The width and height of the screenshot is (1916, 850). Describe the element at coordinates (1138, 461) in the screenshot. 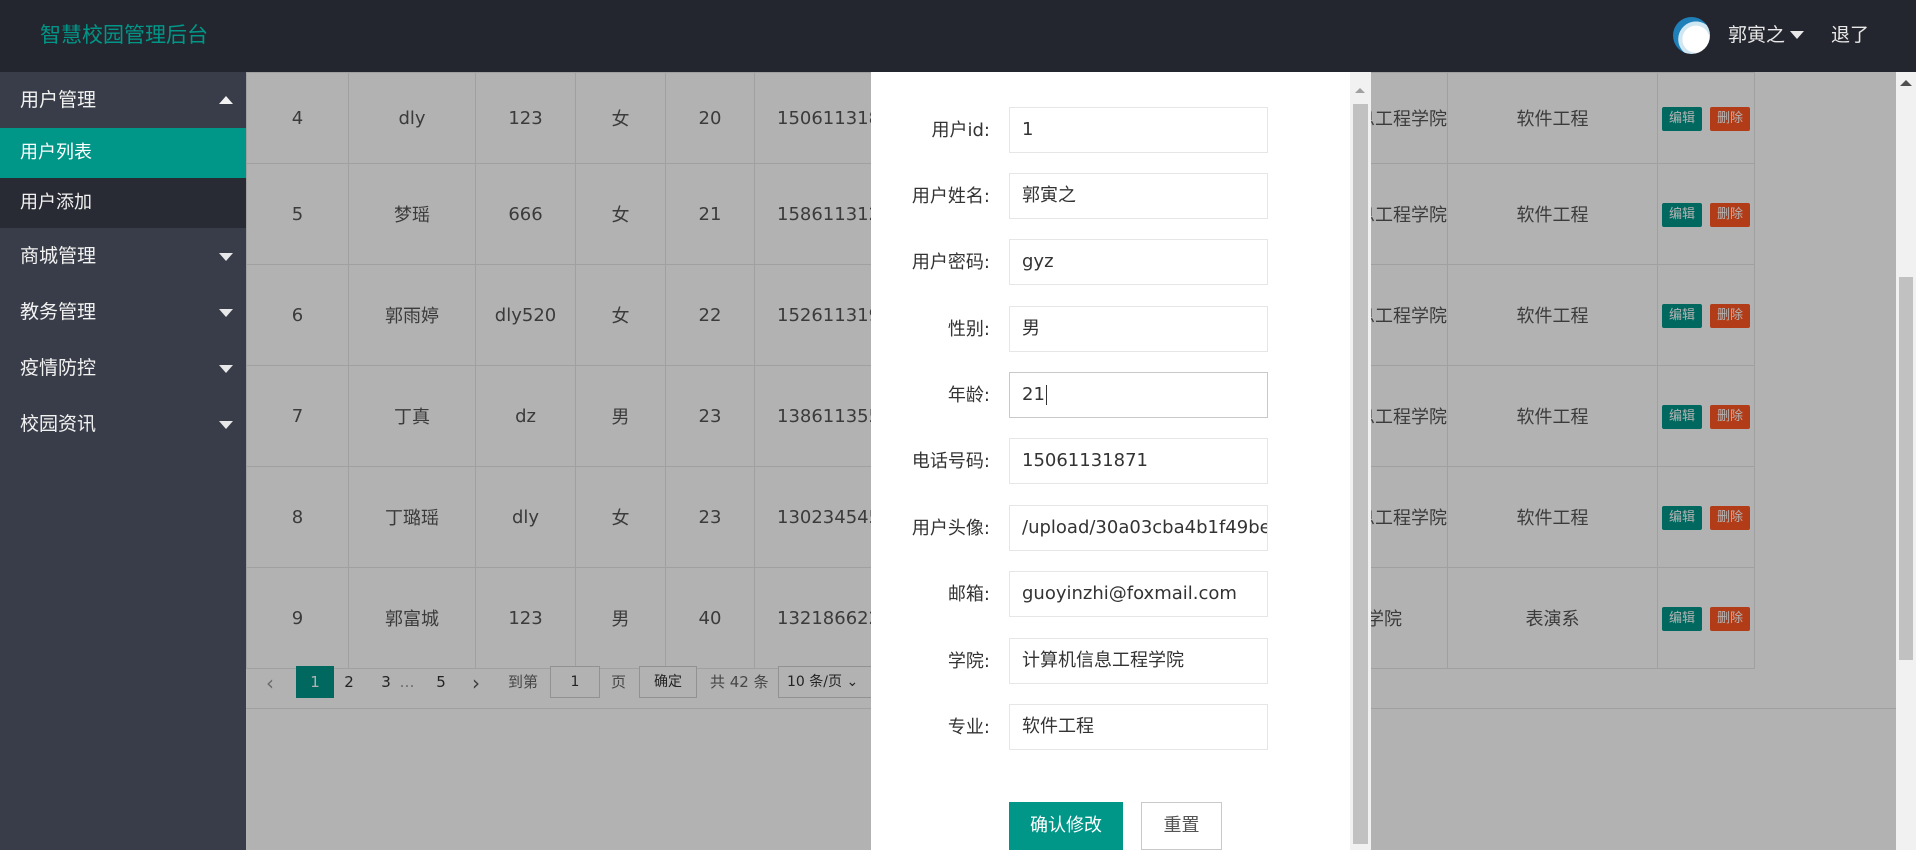

I see `phone-input: 15061131871` at that location.